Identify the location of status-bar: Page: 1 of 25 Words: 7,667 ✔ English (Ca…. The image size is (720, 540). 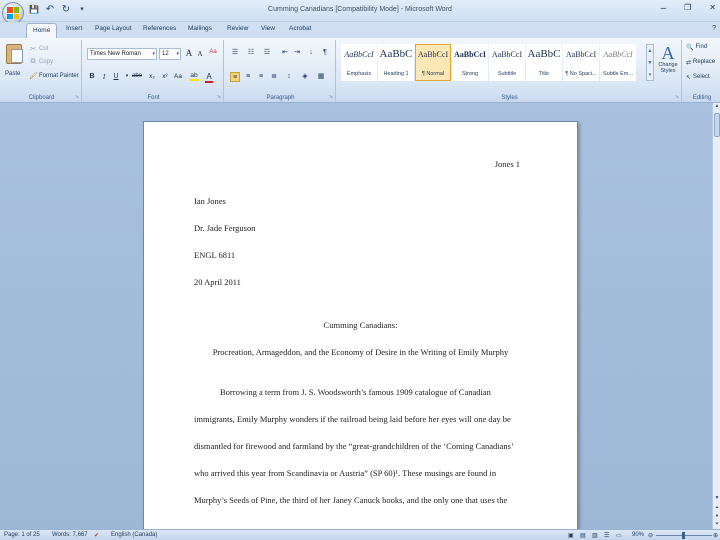
(360, 534).